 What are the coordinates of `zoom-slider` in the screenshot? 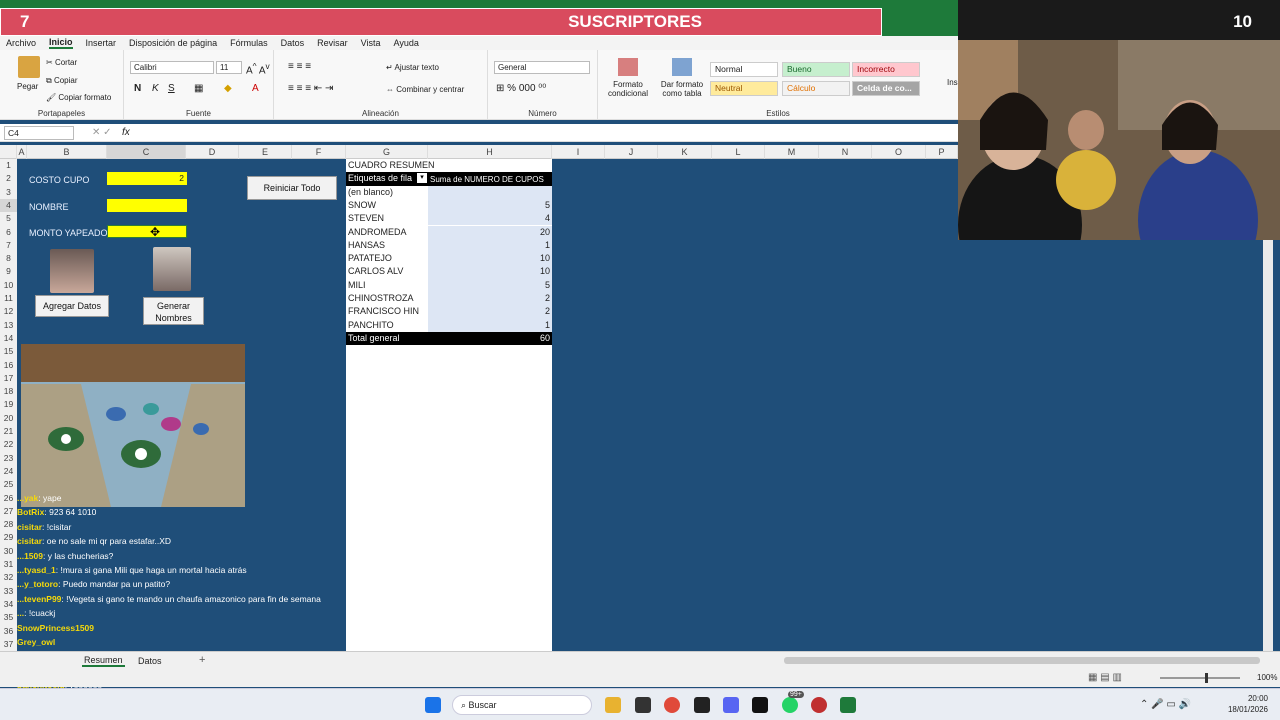 It's located at (1200, 678).